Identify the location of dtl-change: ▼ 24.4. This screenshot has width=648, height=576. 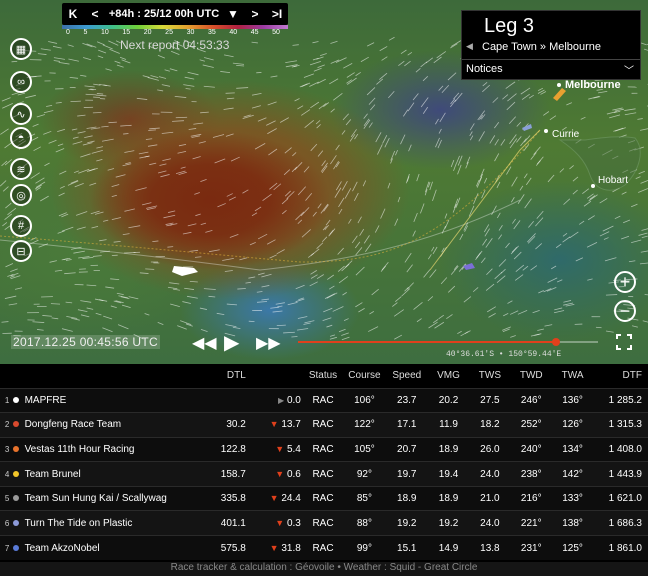
(274, 498).